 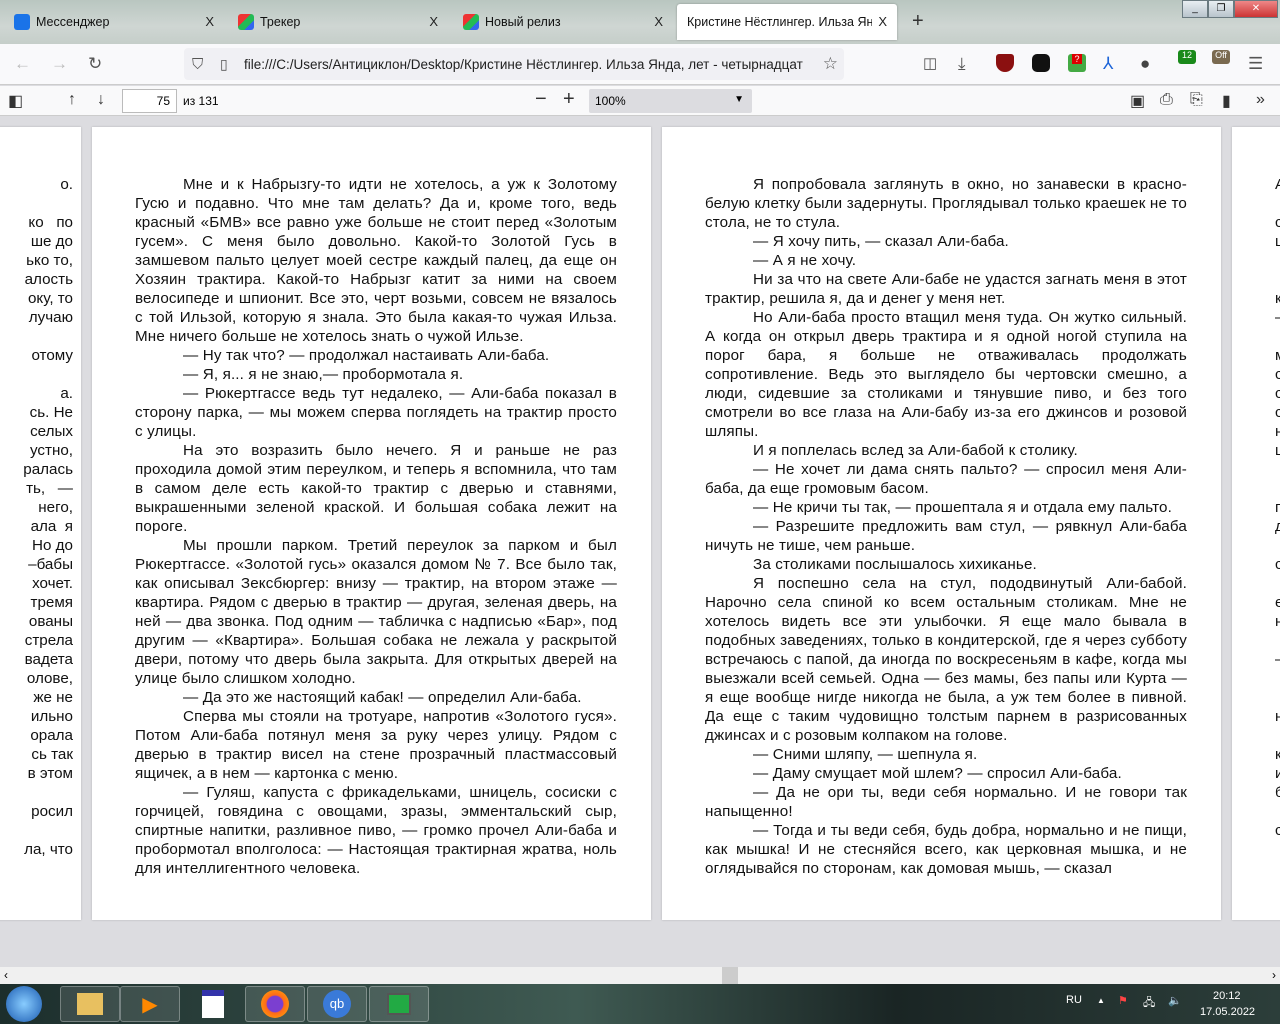 What do you see at coordinates (1277, 773) in the screenshot?
I see `text-line: и` at bounding box center [1277, 773].